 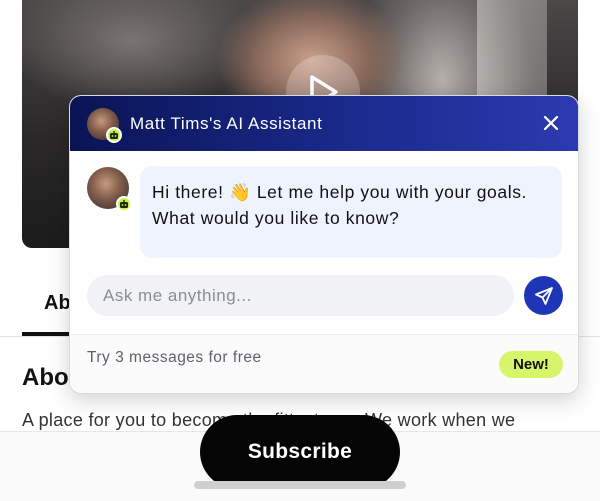 I want to click on send-button, so click(x=543, y=295).